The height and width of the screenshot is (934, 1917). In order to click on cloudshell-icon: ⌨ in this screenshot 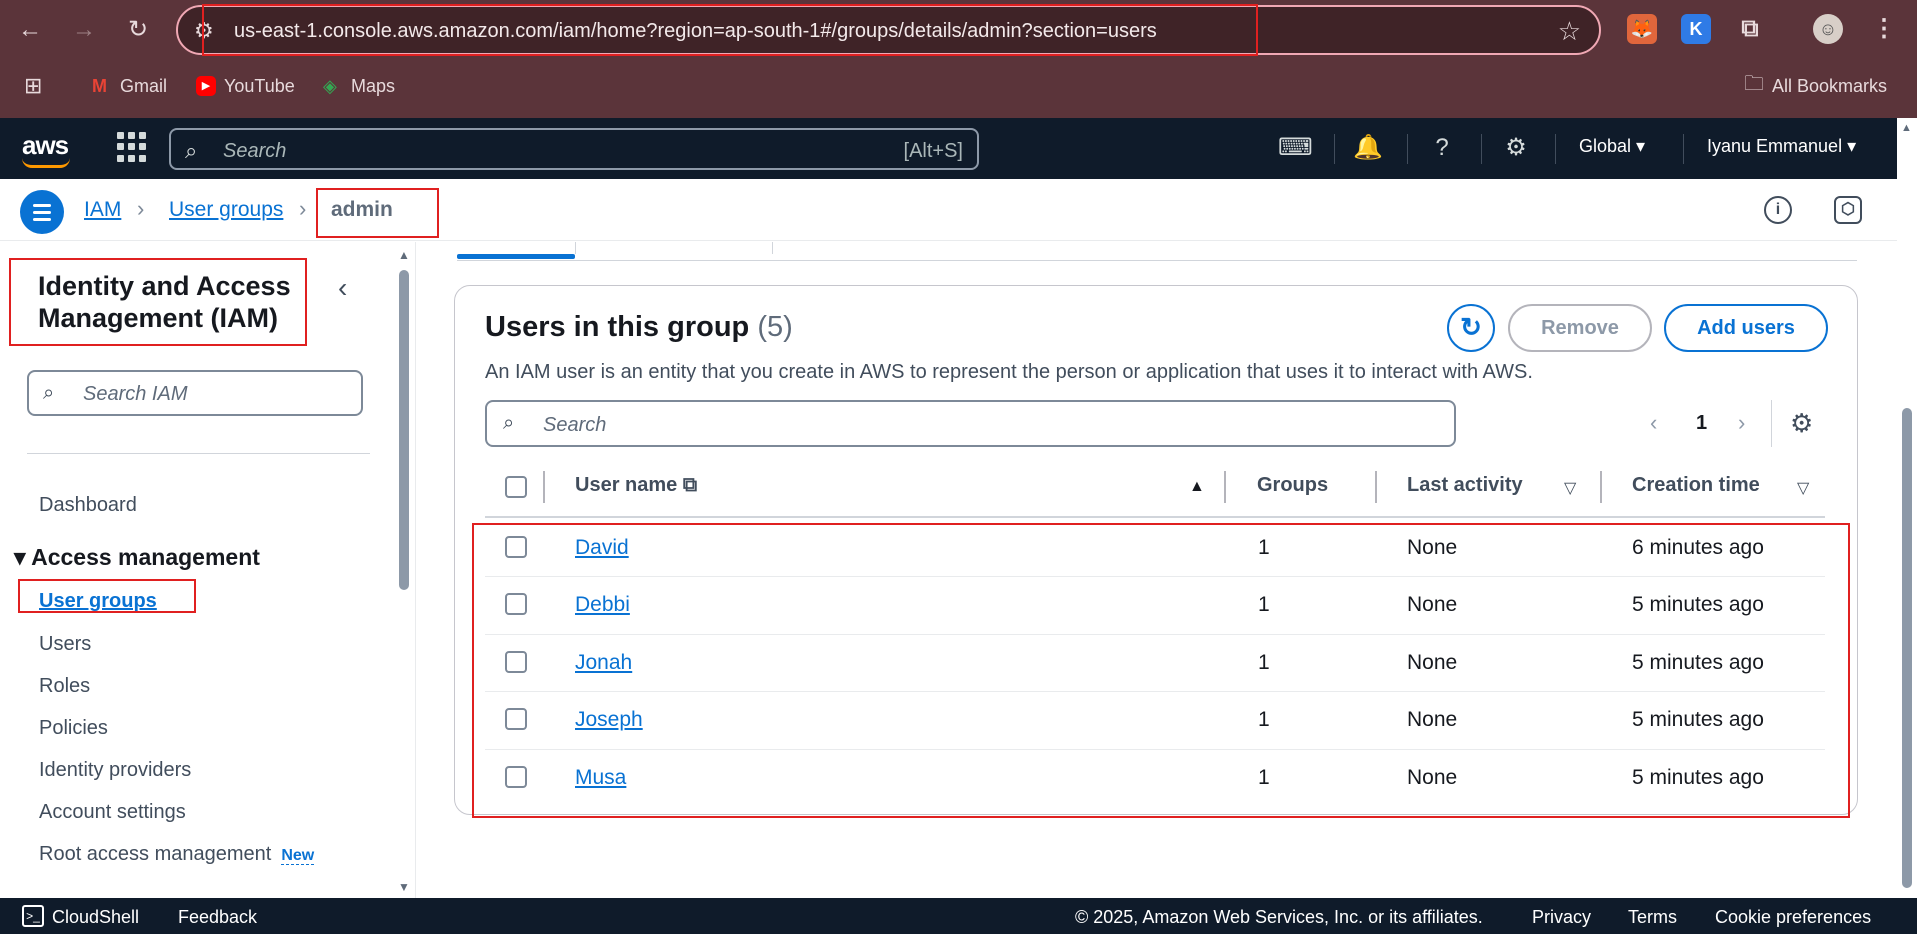, I will do `click(1295, 148)`.